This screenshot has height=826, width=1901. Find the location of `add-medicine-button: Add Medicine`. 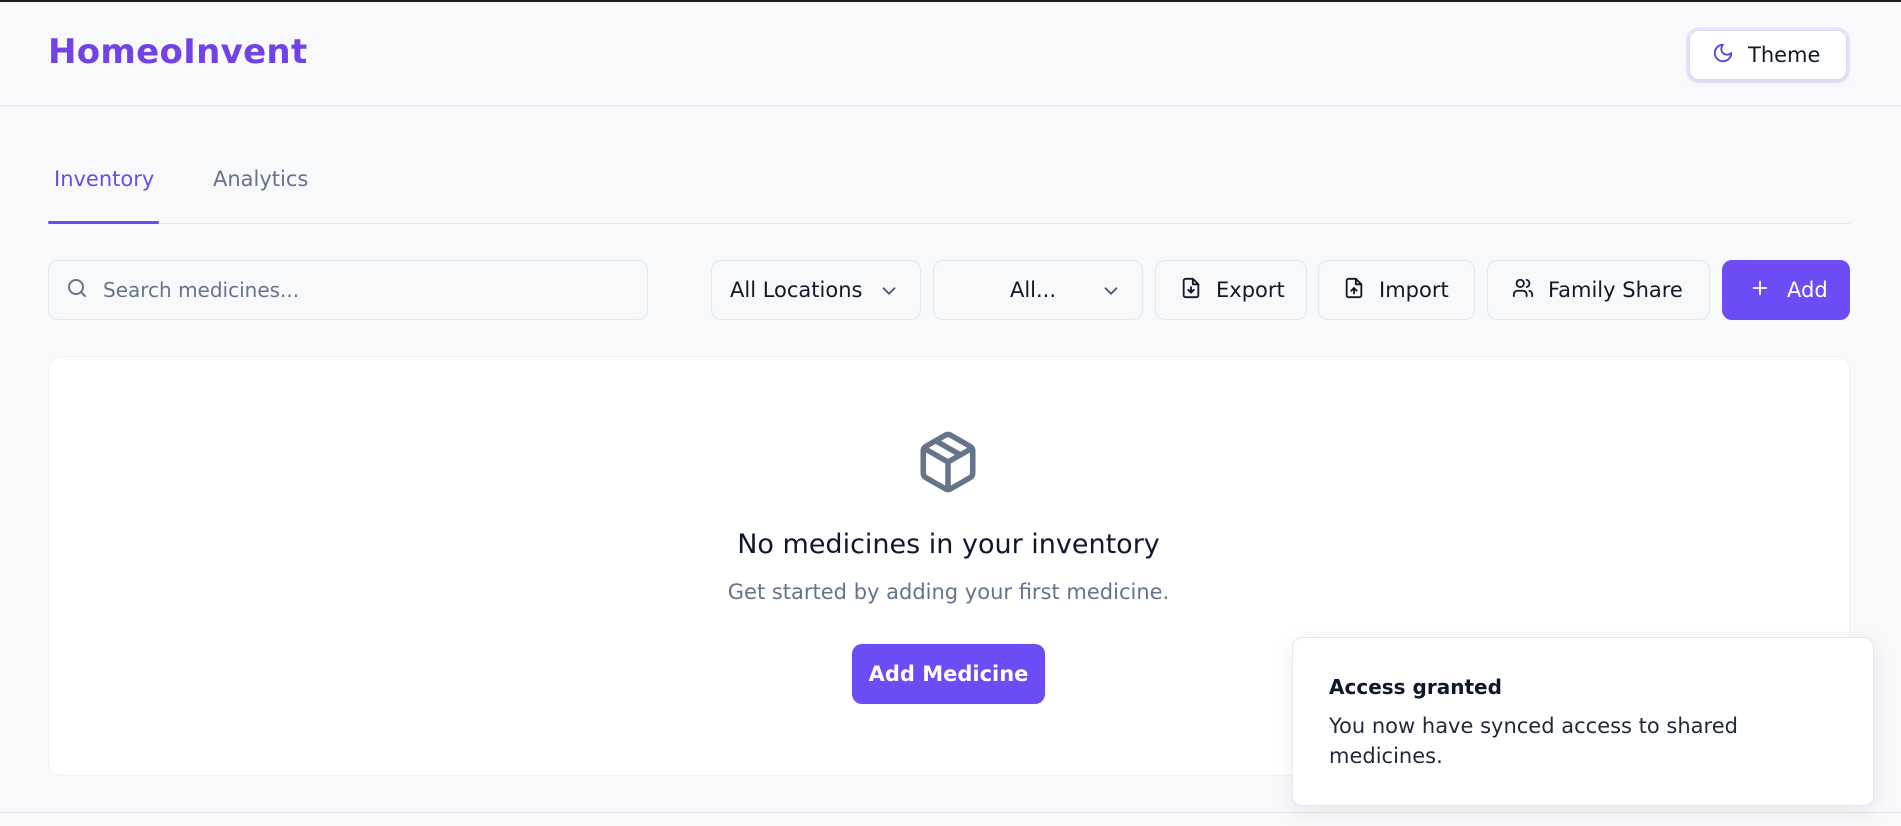

add-medicine-button: Add Medicine is located at coordinates (948, 674).